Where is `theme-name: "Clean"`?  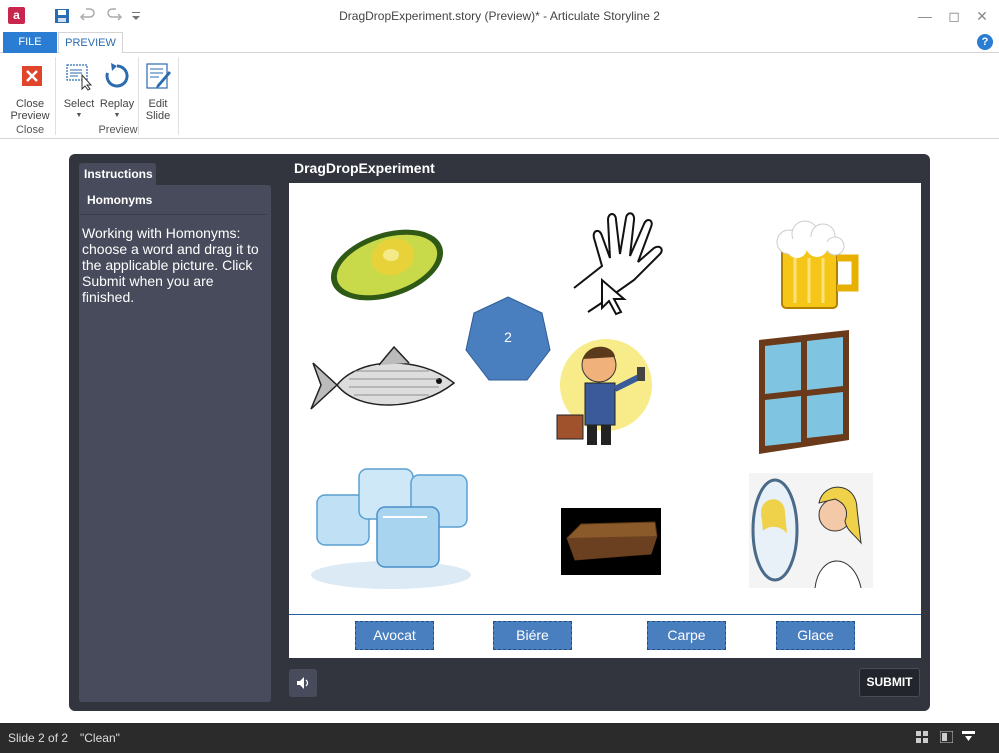
theme-name: "Clean" is located at coordinates (100, 738).